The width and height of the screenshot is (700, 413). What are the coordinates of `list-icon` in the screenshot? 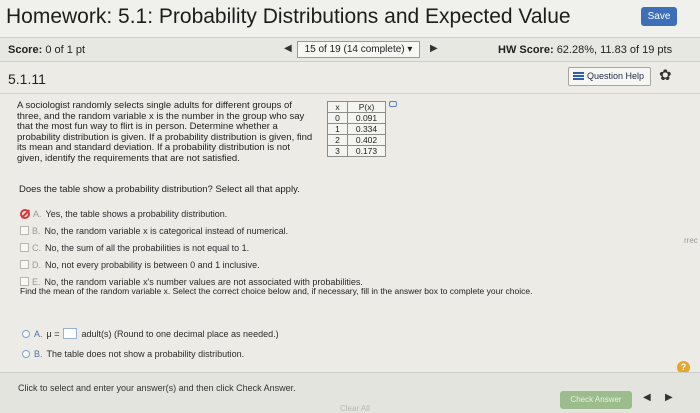 It's located at (578, 76).